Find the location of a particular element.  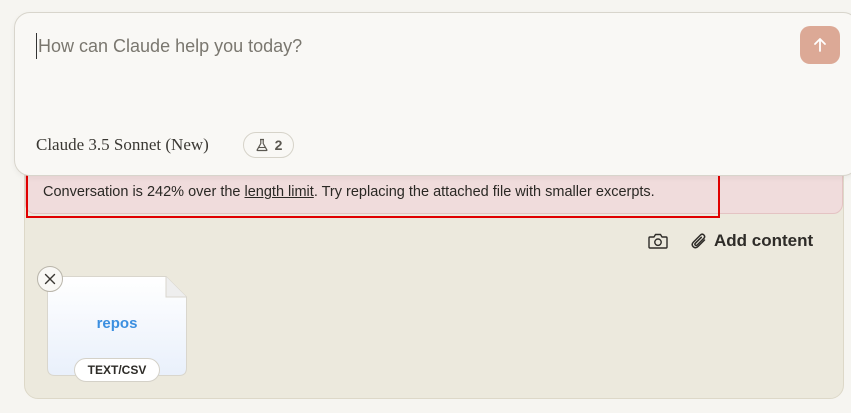

send-button is located at coordinates (820, 45).